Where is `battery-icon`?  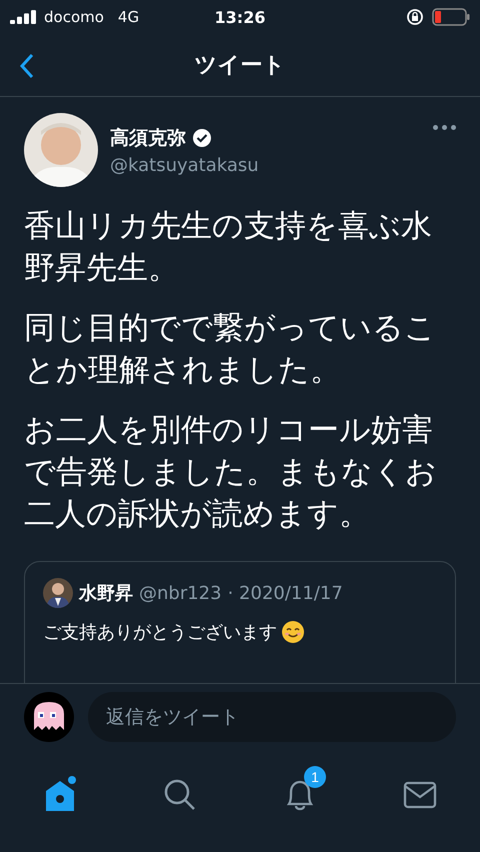 battery-icon is located at coordinates (451, 17).